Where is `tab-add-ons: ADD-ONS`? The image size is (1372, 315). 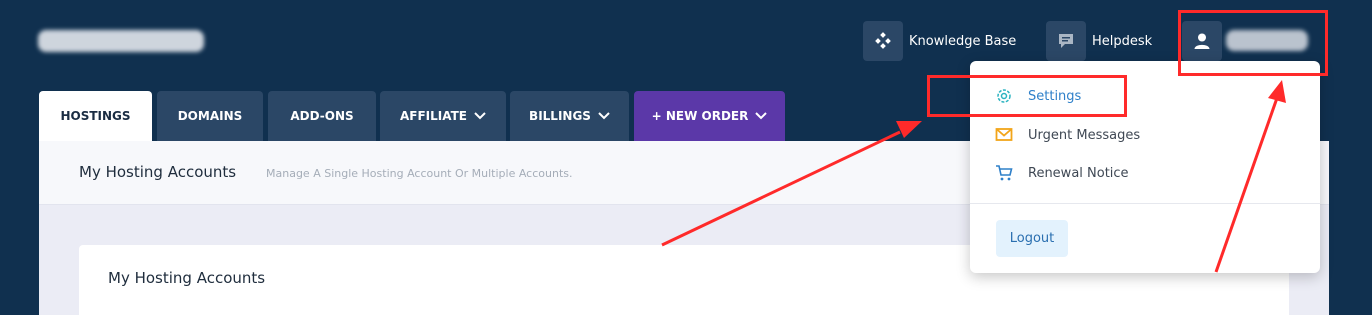 tab-add-ons: ADD-ONS is located at coordinates (322, 116).